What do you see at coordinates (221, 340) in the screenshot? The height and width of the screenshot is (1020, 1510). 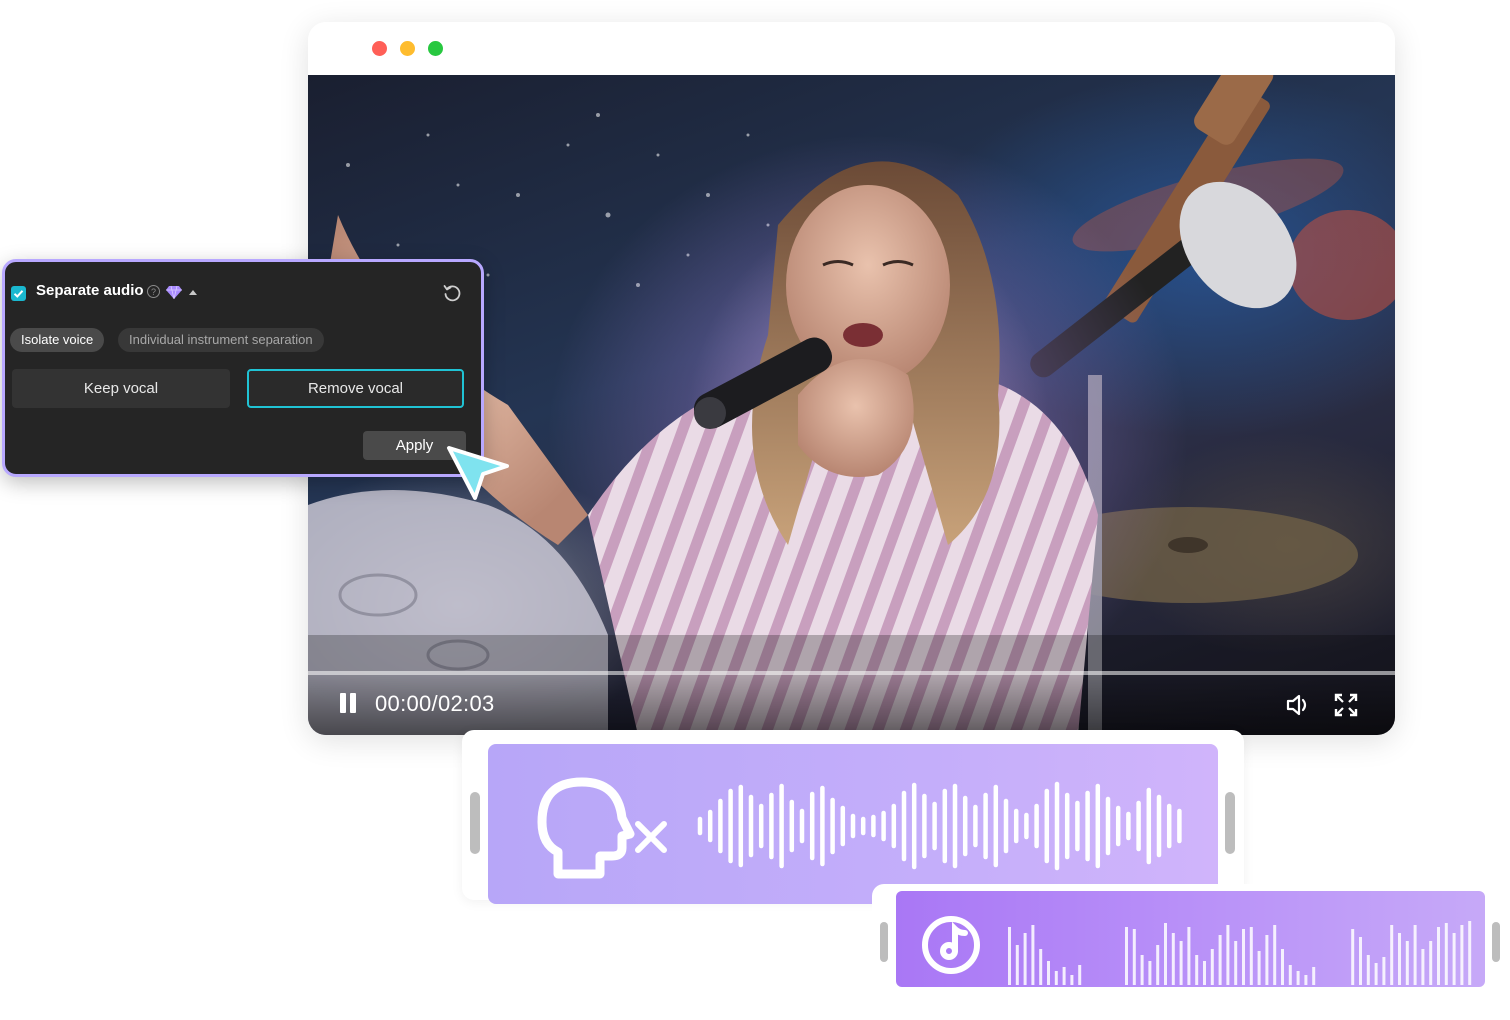 I see `tab-individual-instrument-separation: Individual instrument separation` at bounding box center [221, 340].